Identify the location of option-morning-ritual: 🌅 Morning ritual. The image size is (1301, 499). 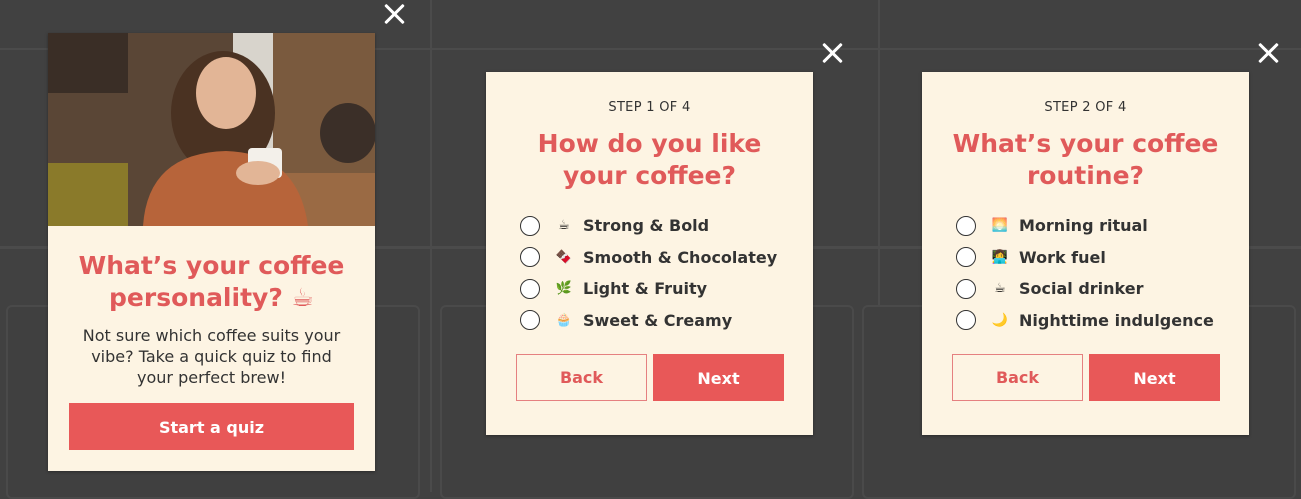
(1085, 226).